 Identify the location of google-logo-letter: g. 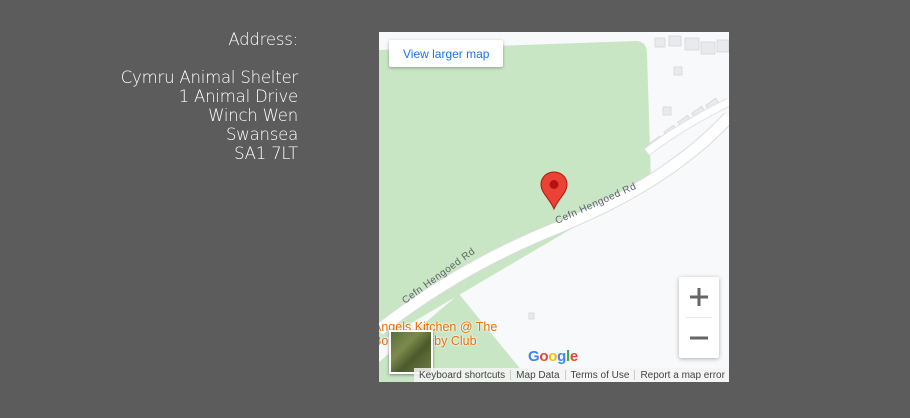
(561, 356).